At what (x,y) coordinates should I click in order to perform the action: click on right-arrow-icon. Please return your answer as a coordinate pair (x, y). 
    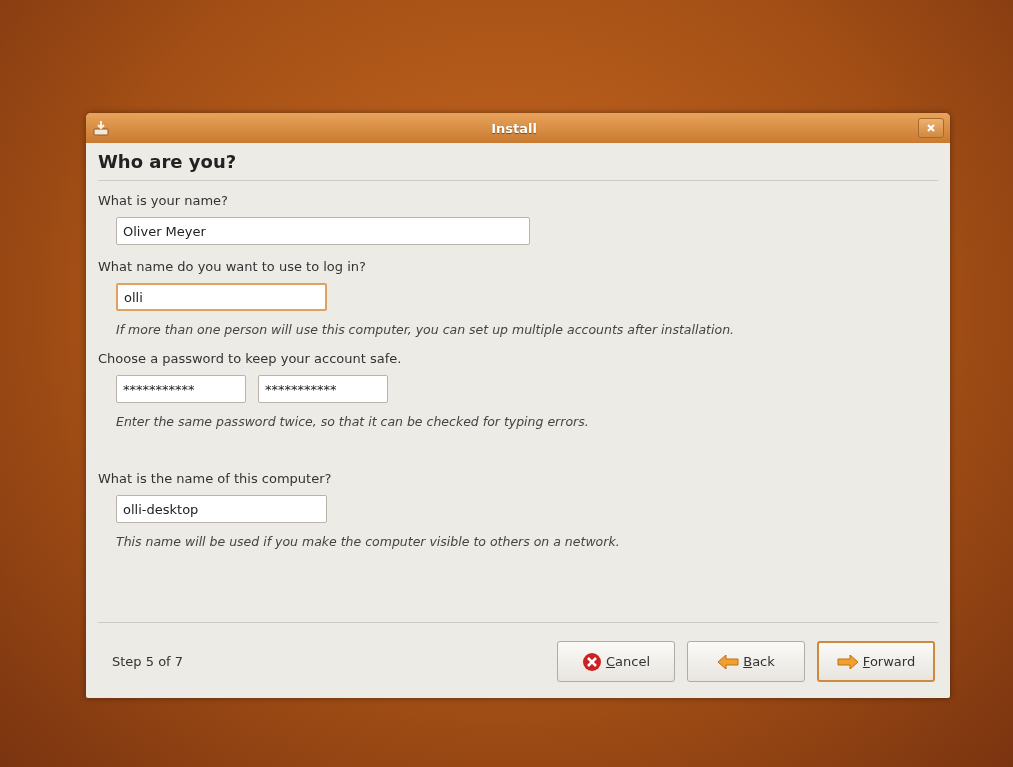
    Looking at the image, I should click on (847, 661).